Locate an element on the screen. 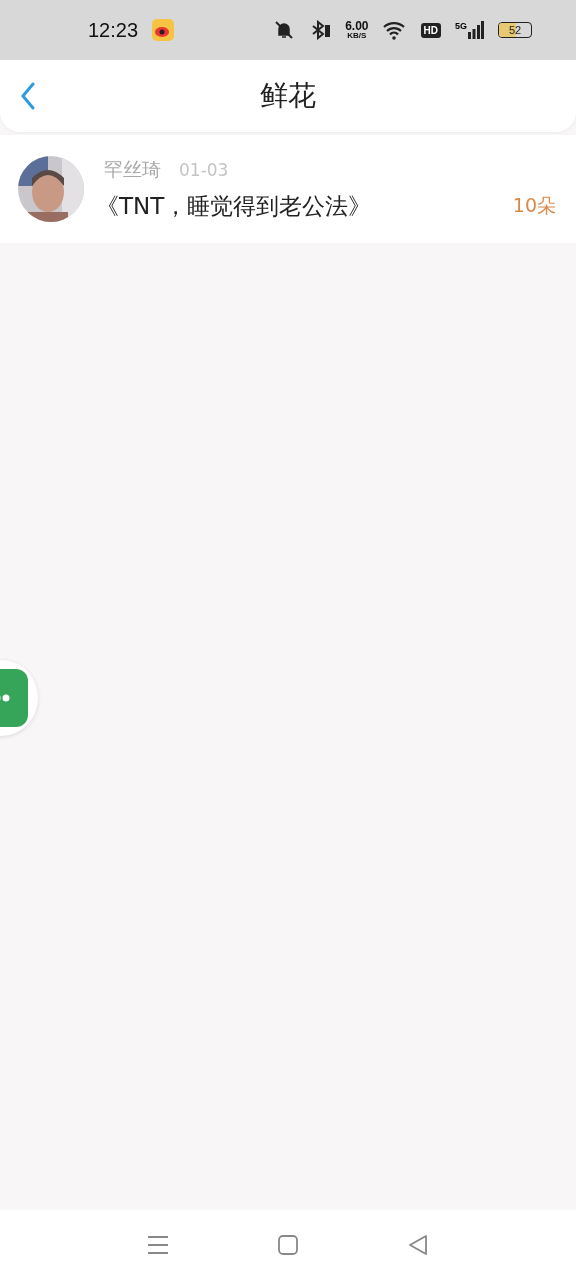 The height and width of the screenshot is (1280, 576). back-nav-button is located at coordinates (418, 1245).